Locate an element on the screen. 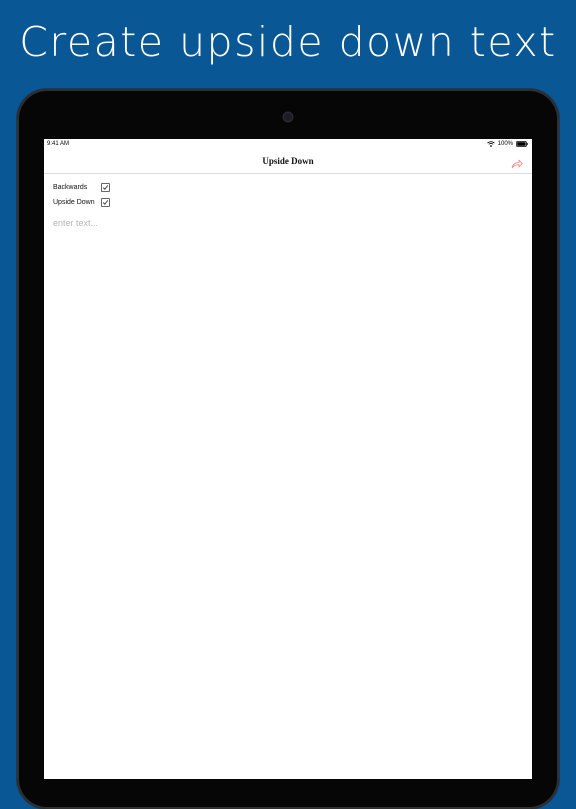 This screenshot has width=576, height=809. backwards-checkbox is located at coordinates (105, 187).